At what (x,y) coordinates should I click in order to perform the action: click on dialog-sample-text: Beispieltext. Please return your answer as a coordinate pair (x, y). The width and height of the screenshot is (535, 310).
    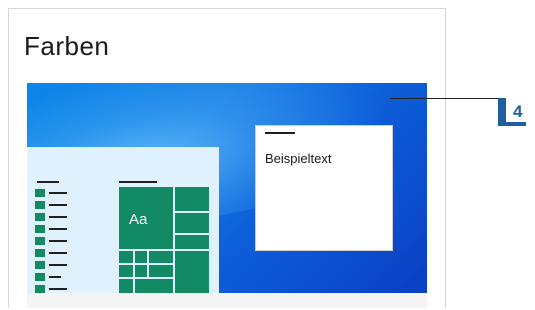
    Looking at the image, I should click on (298, 158).